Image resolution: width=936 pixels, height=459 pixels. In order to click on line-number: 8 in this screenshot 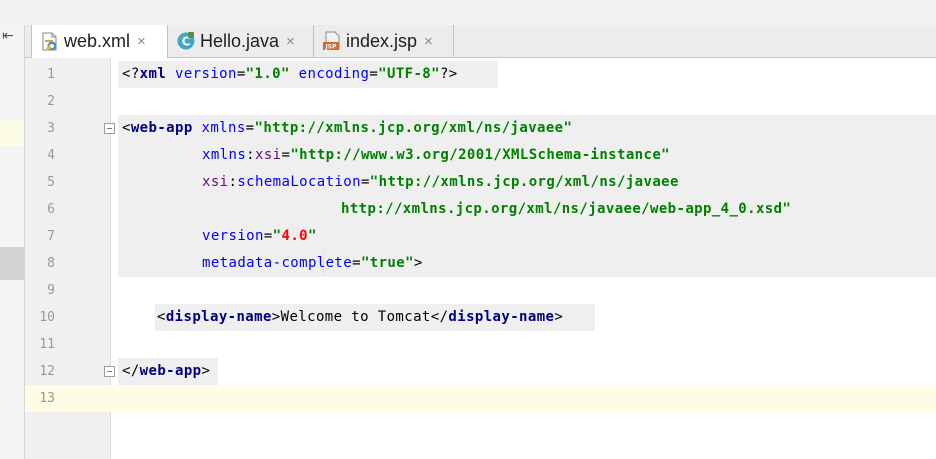, I will do `click(51, 263)`.